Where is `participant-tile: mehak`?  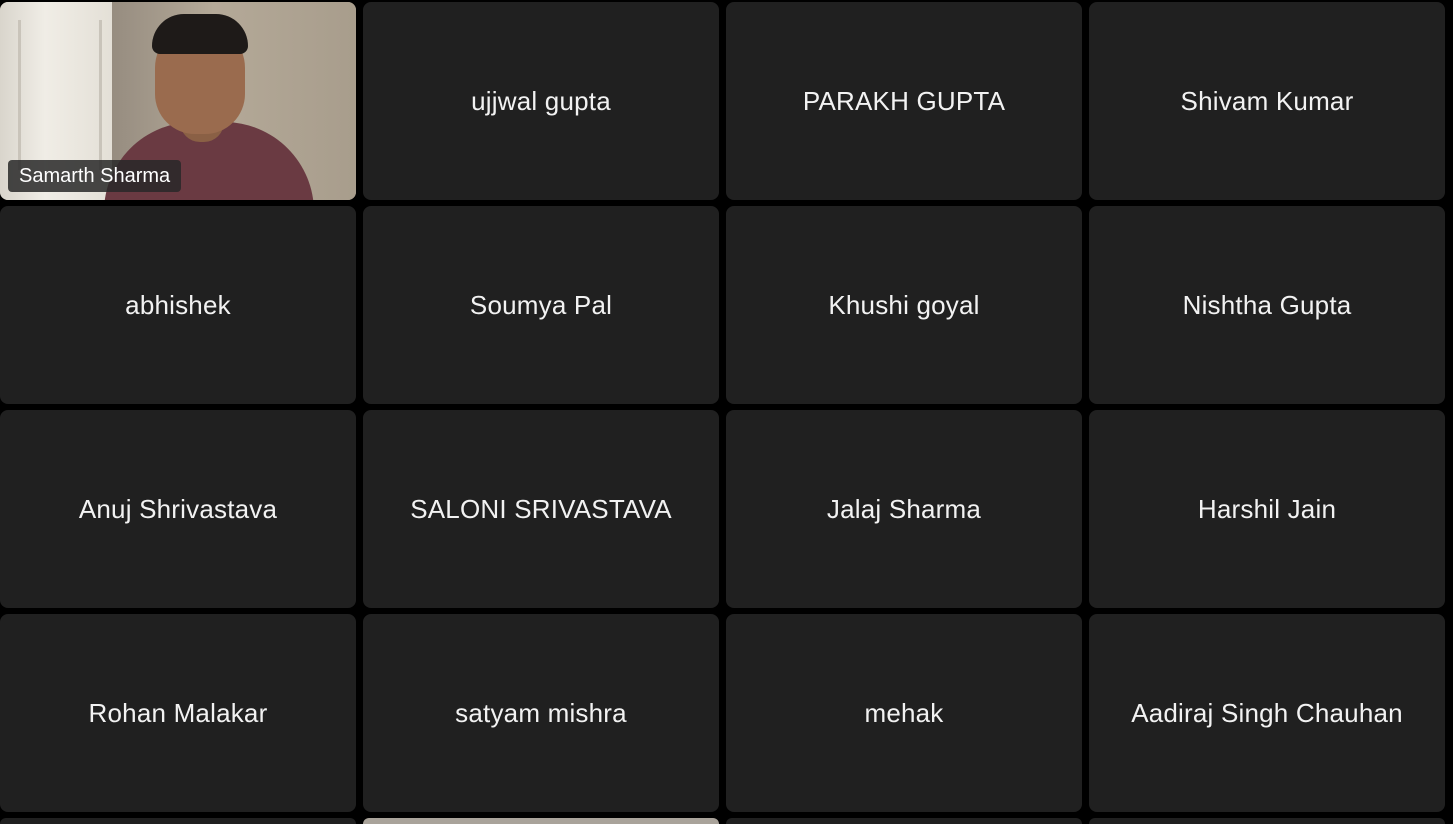
participant-tile: mehak is located at coordinates (904, 713).